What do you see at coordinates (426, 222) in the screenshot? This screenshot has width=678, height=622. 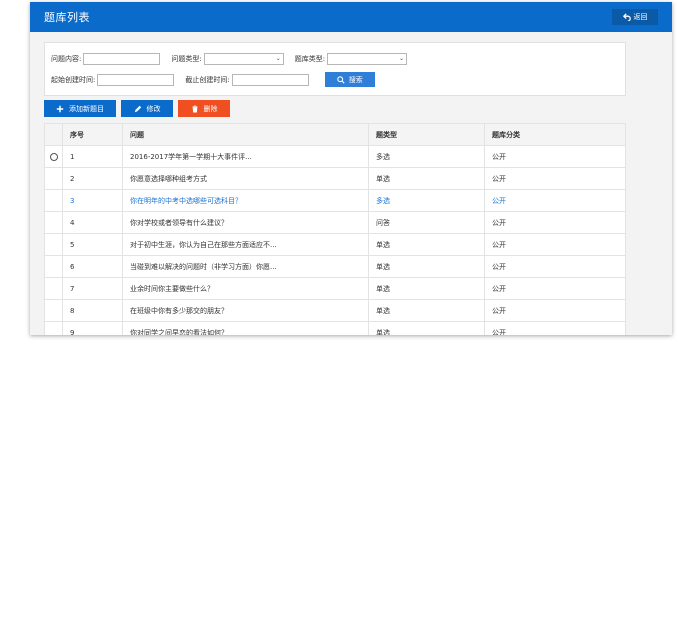 I see `row-type: 问答` at bounding box center [426, 222].